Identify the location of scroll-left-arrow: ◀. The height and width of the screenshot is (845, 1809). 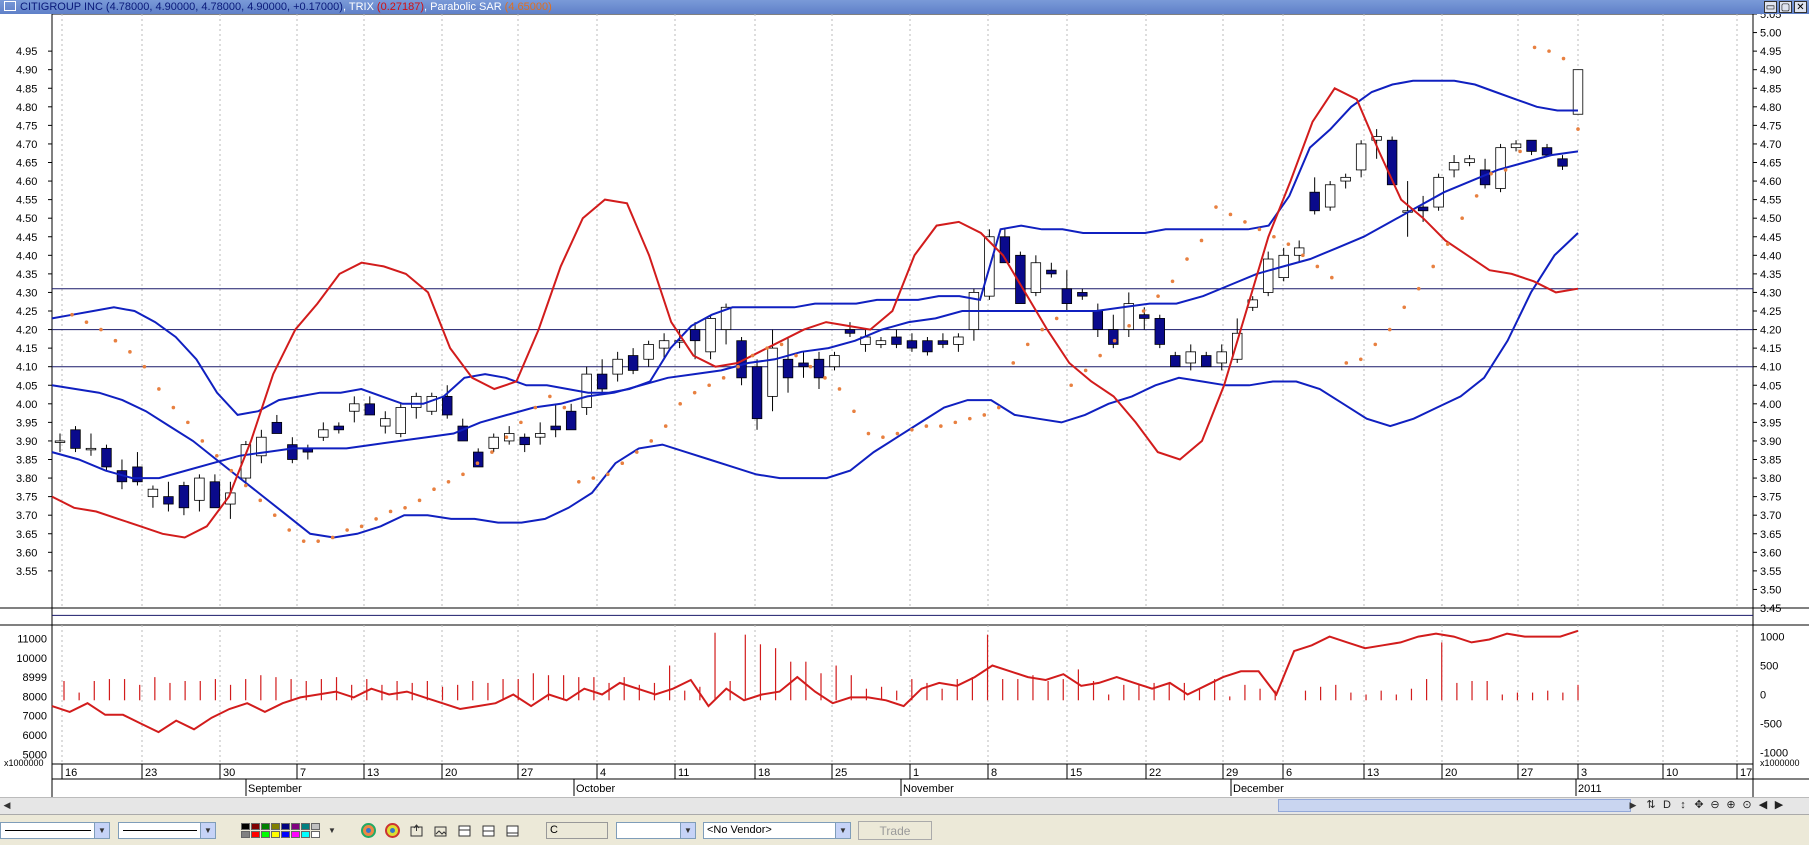
(7, 805).